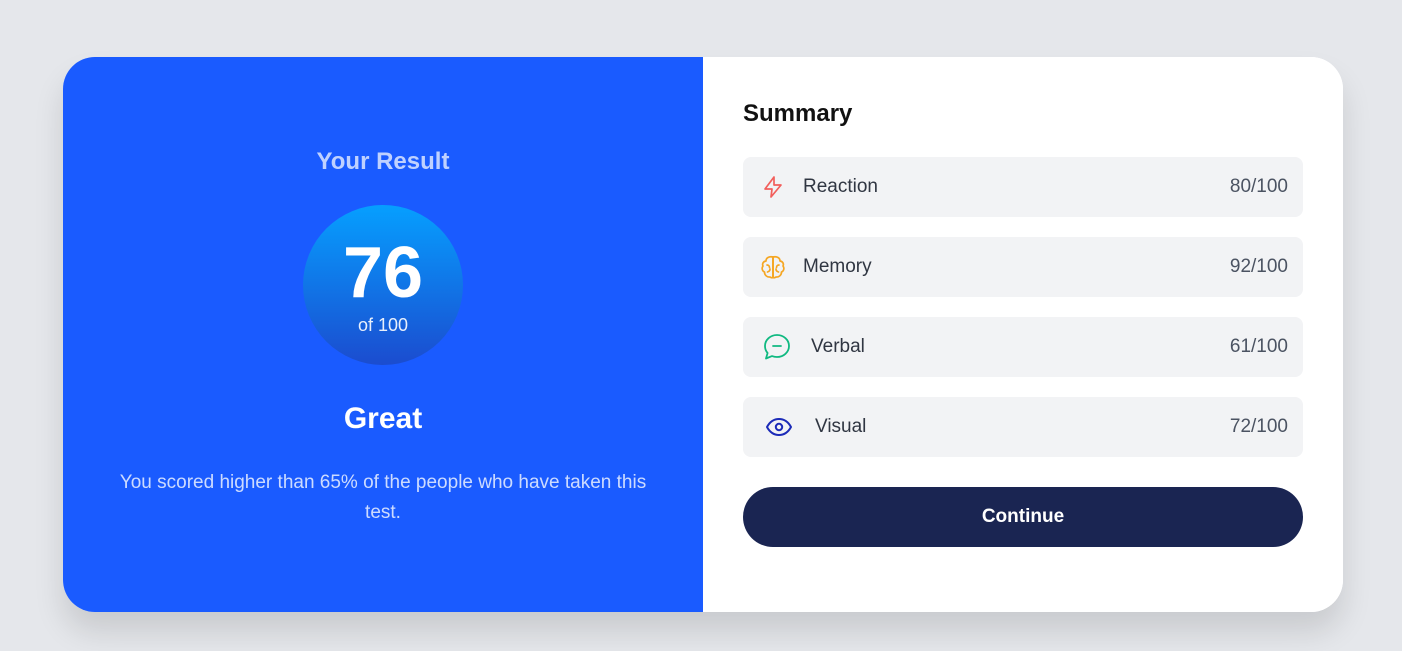 The height and width of the screenshot is (651, 1402). Describe the element at coordinates (383, 324) in the screenshot. I see `score-total: of 100` at that location.